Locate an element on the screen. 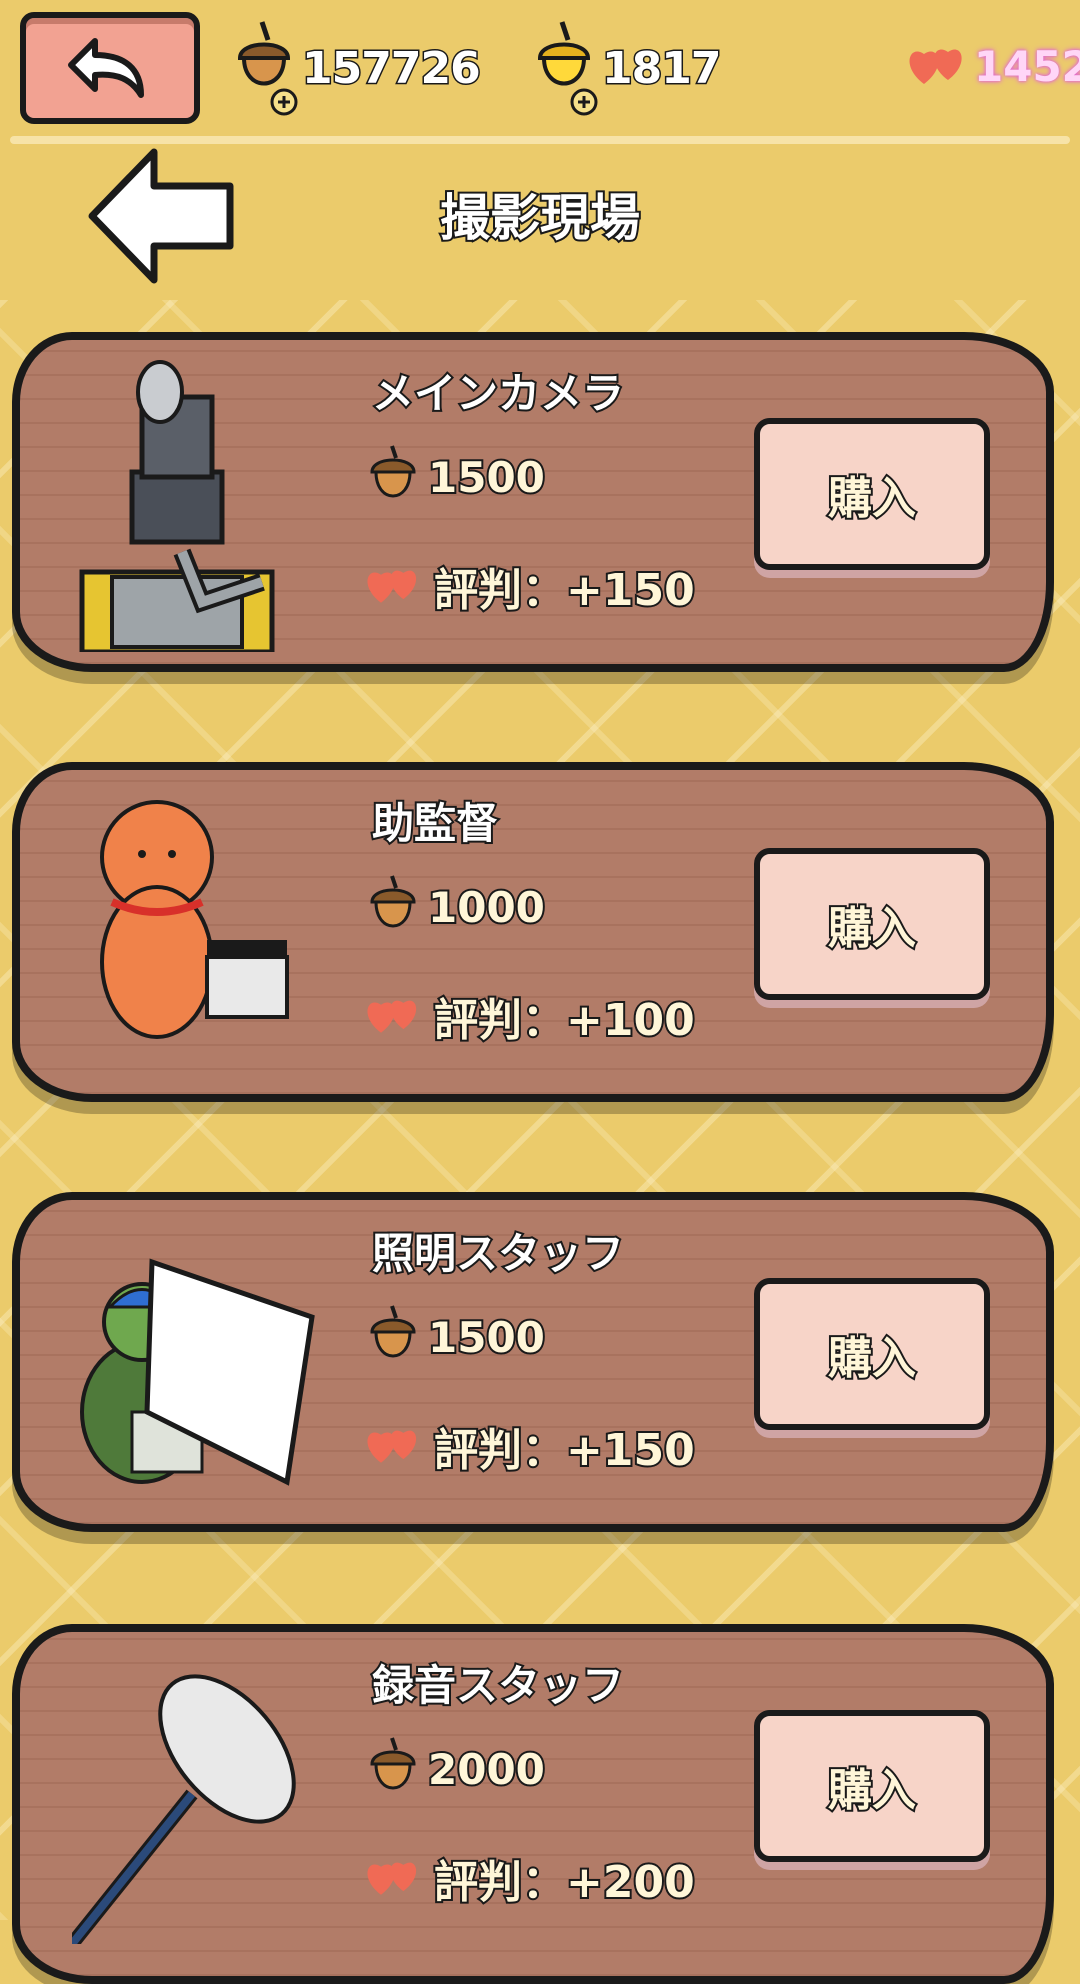  price-row: 2000 is located at coordinates (457, 1769).